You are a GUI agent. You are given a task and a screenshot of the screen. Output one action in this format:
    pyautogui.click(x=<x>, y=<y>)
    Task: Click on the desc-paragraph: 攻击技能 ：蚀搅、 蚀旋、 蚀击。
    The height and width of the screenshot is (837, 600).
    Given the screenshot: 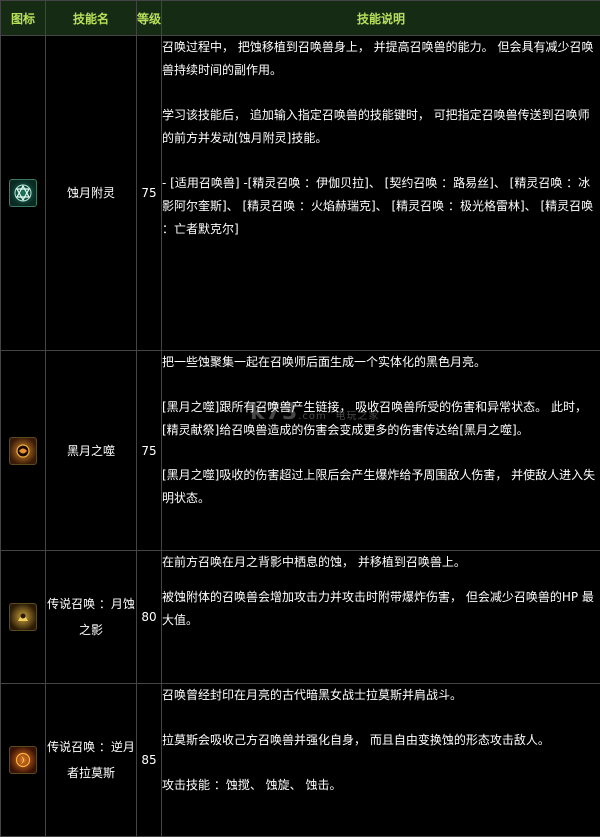 What is the action you would take?
    pyautogui.click(x=381, y=785)
    